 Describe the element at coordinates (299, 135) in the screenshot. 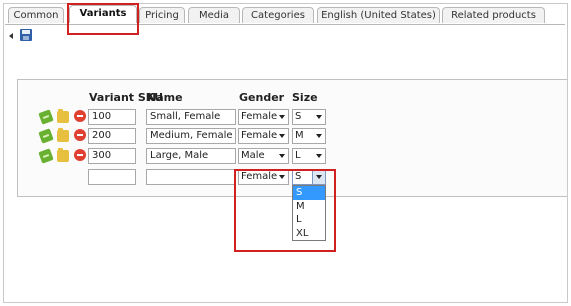

I see `size-value: M` at that location.